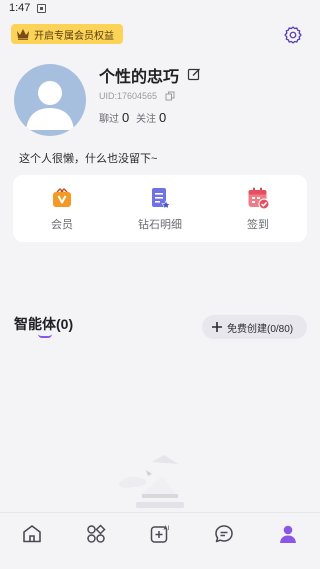 Image resolution: width=320 pixels, height=569 pixels. Describe the element at coordinates (217, 327) in the screenshot. I see `plus-icon` at that location.